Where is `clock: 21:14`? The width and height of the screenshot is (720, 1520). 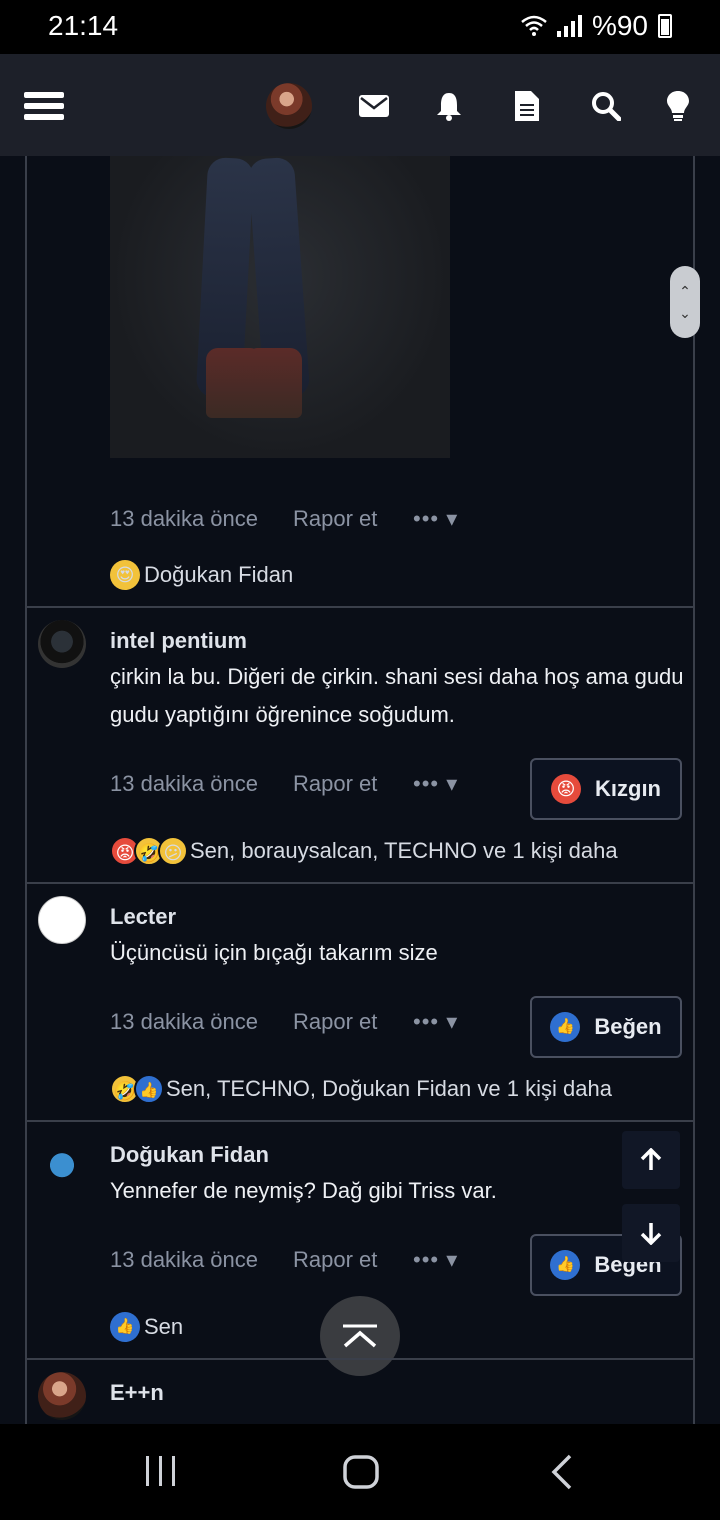
clock: 21:14 is located at coordinates (83, 25).